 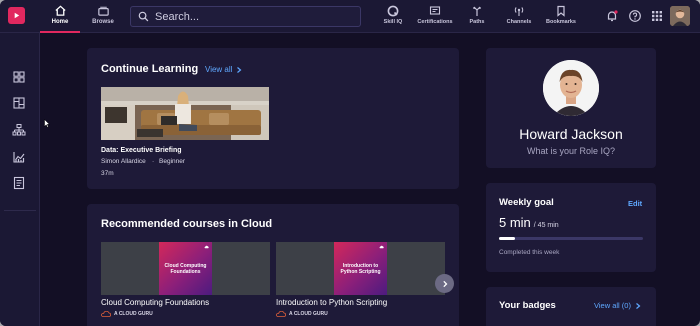 What do you see at coordinates (19, 103) in the screenshot?
I see `catalog-icon` at bounding box center [19, 103].